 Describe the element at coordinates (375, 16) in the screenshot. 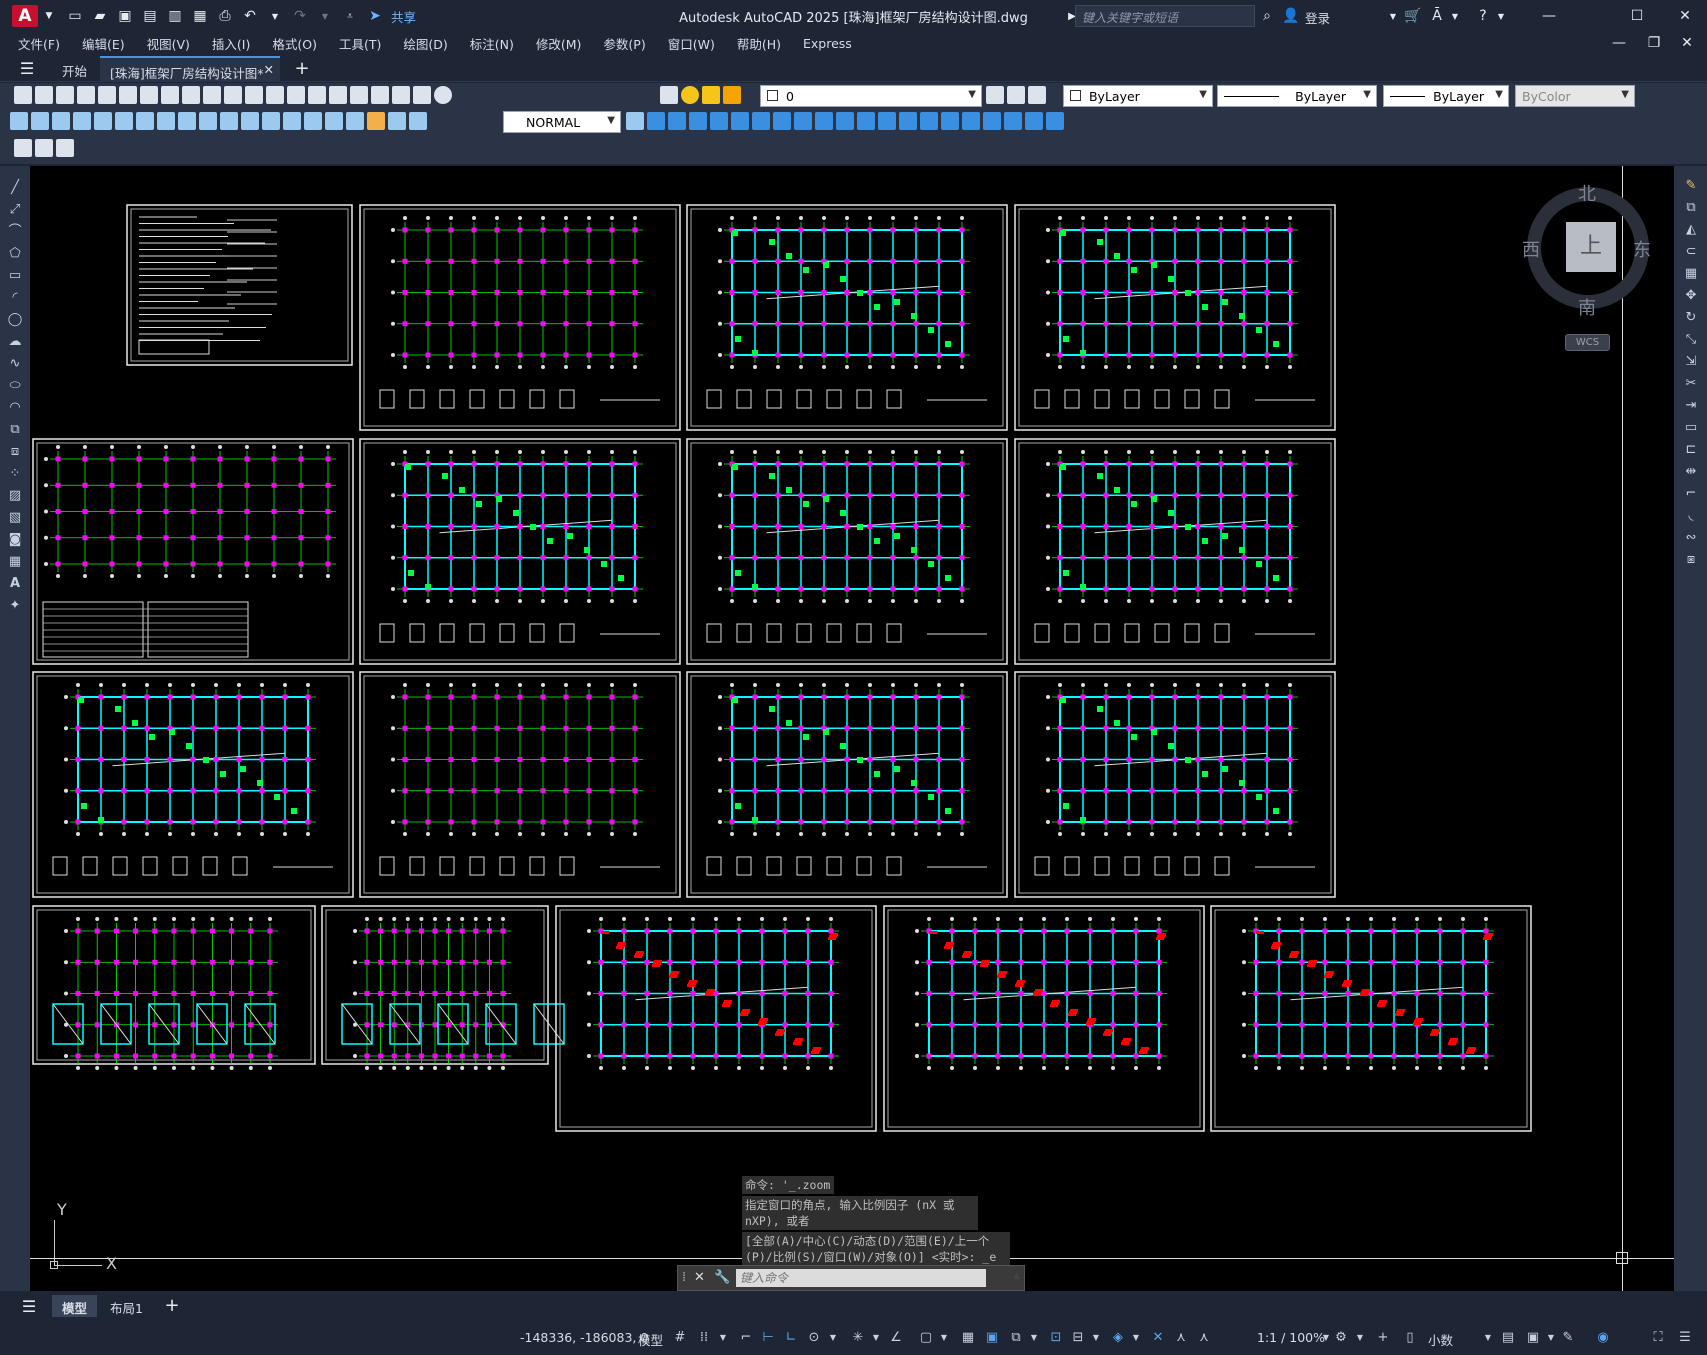

I see `share-icon: ➤` at that location.